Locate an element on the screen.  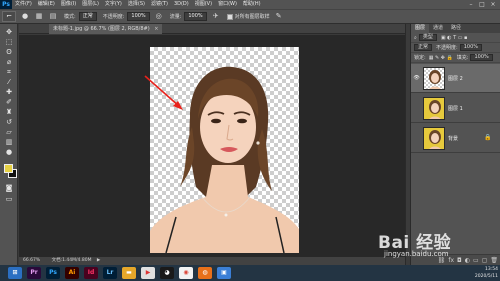
menu-layer: 图层(L) is located at coordinates (90, 4).